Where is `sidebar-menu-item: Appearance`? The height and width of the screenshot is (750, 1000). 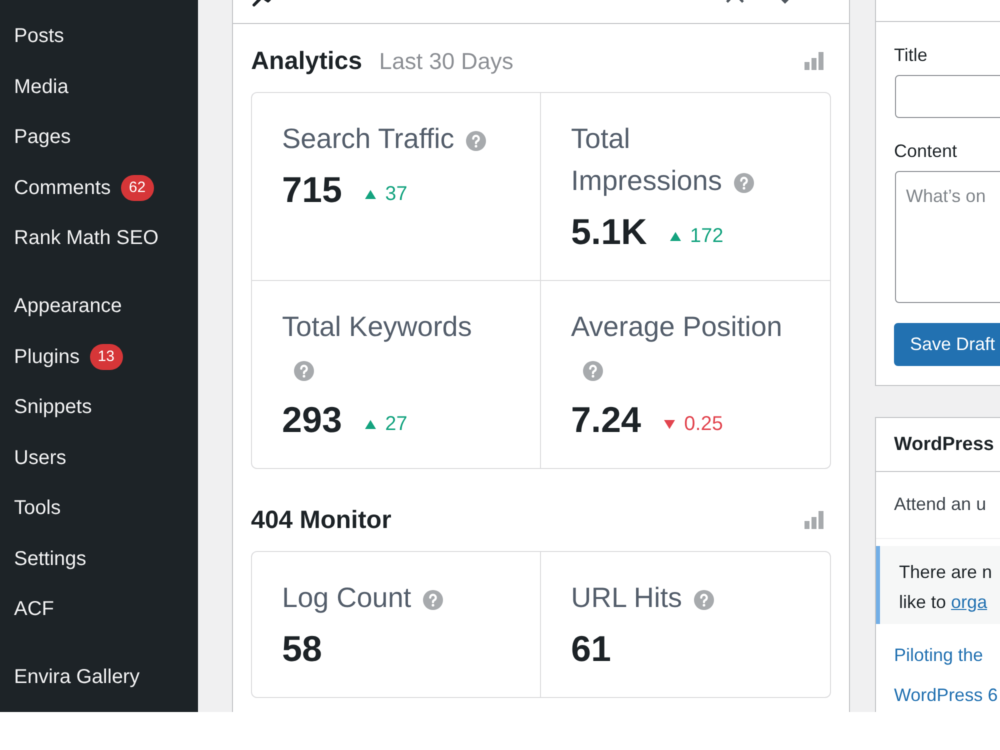 sidebar-menu-item: Appearance is located at coordinates (68, 306).